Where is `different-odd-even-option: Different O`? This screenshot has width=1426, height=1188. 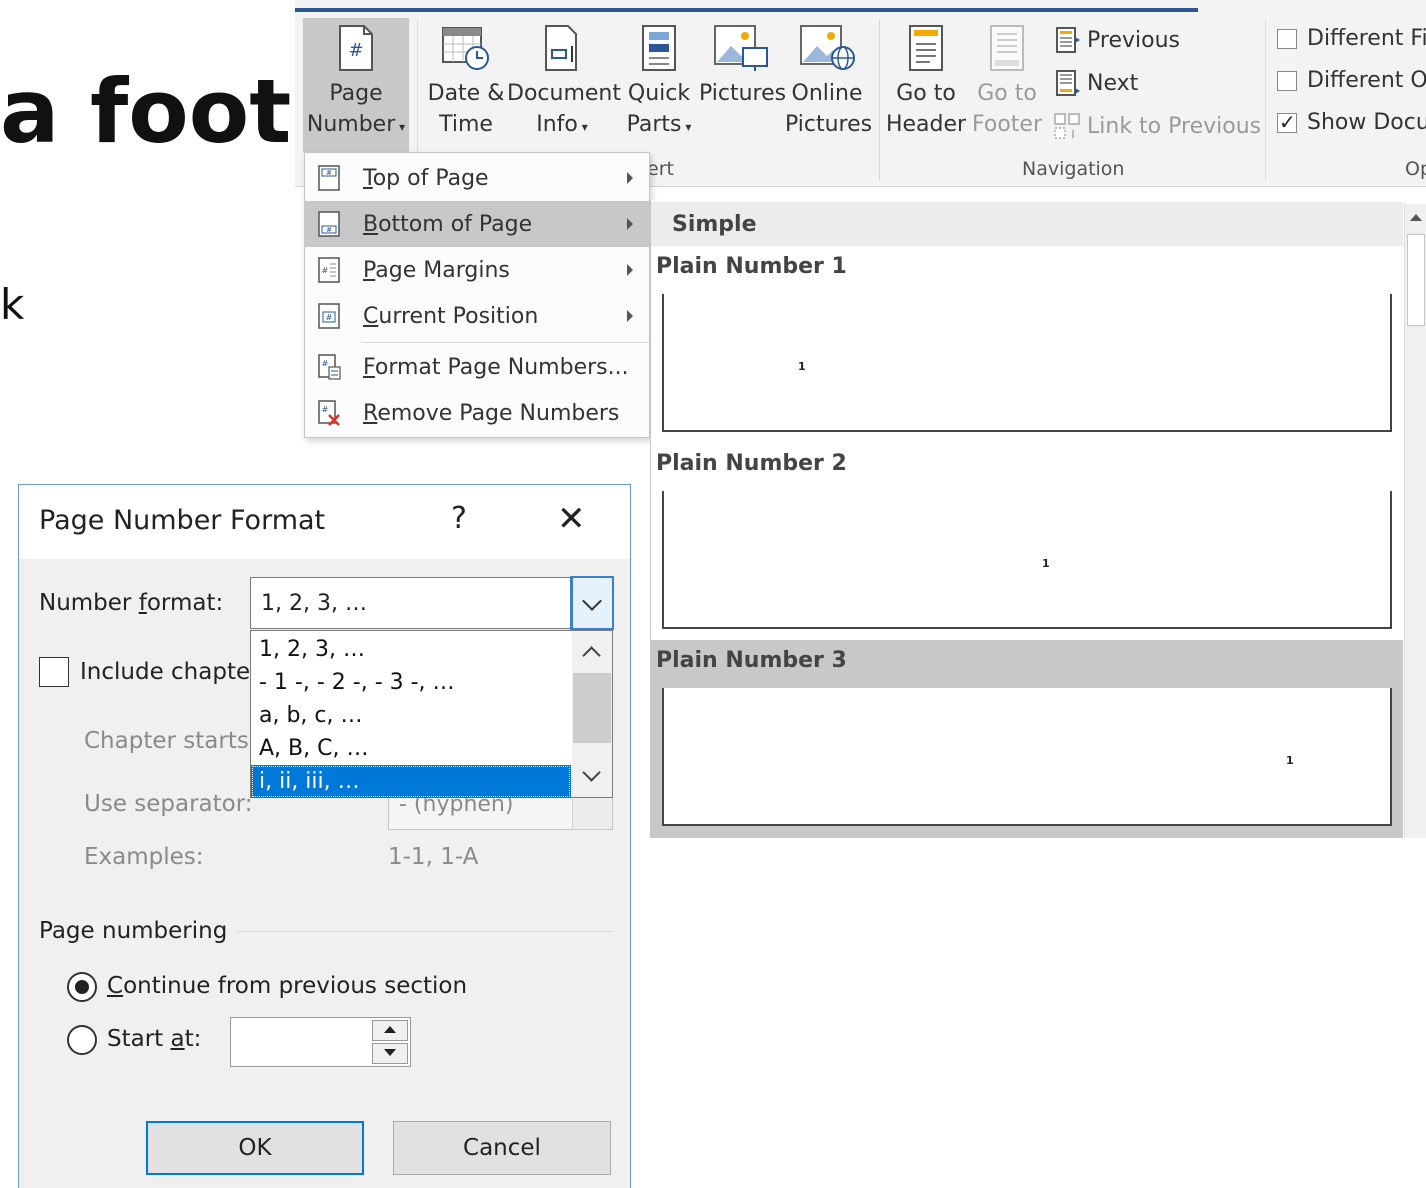 different-odd-even-option: Different O is located at coordinates (1351, 80).